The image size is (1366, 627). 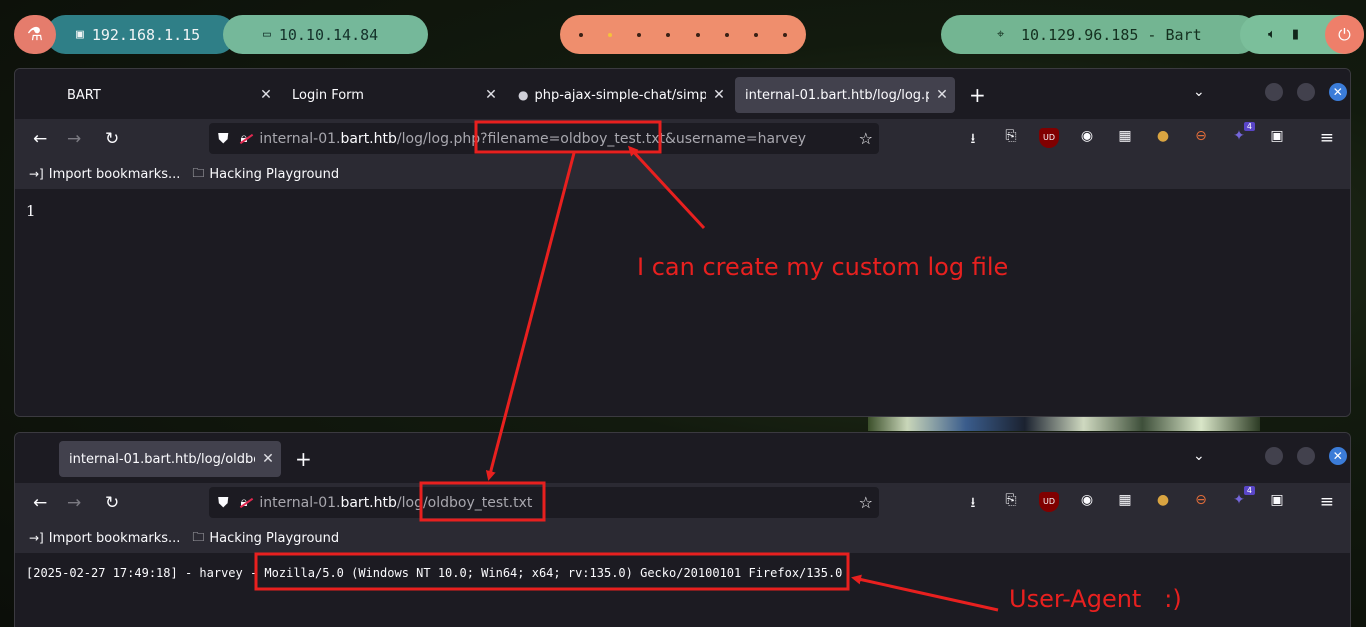 I want to click on tab-log-php: internal-01.bart.htb/log/log.ph ✕, so click(x=845, y=95).